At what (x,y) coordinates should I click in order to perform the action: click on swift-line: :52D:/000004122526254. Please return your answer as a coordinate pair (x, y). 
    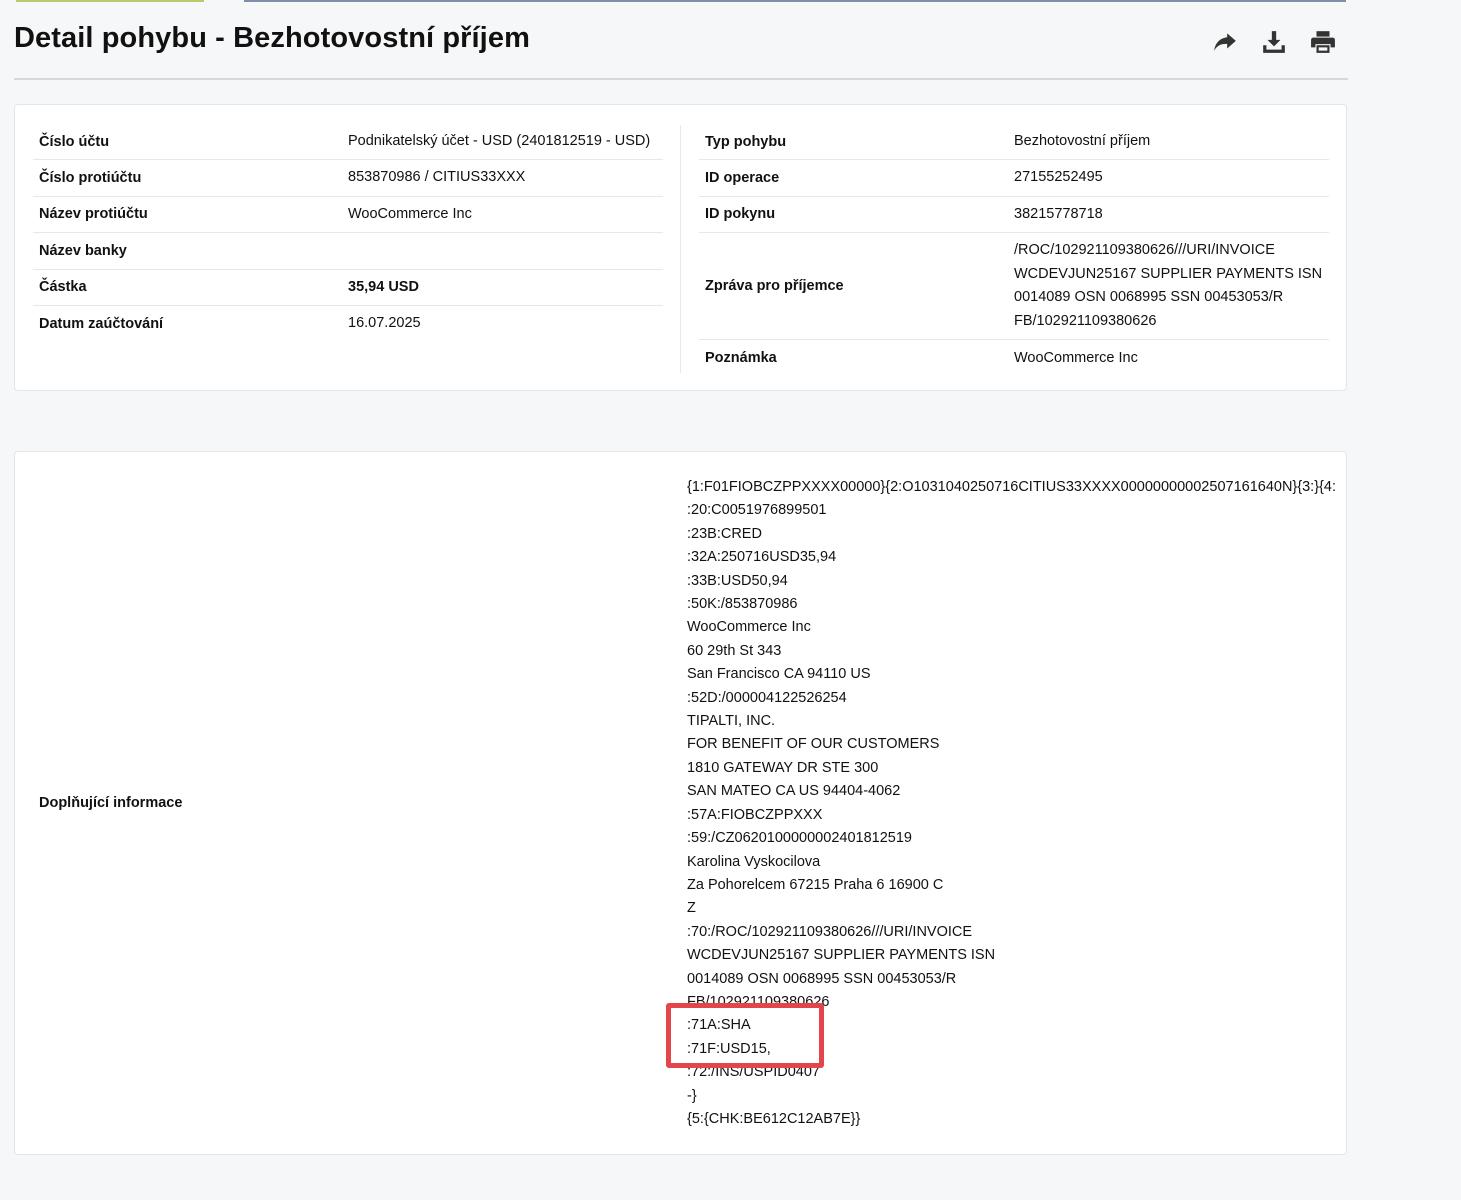
    Looking at the image, I should click on (767, 697).